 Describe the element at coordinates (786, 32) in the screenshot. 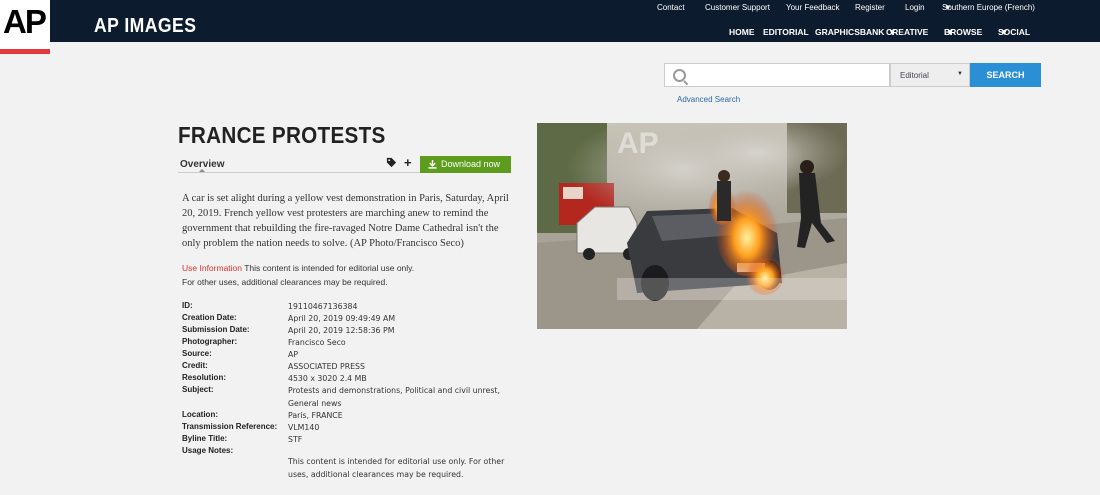

I see `nav-editorial: EDITORIAL` at that location.